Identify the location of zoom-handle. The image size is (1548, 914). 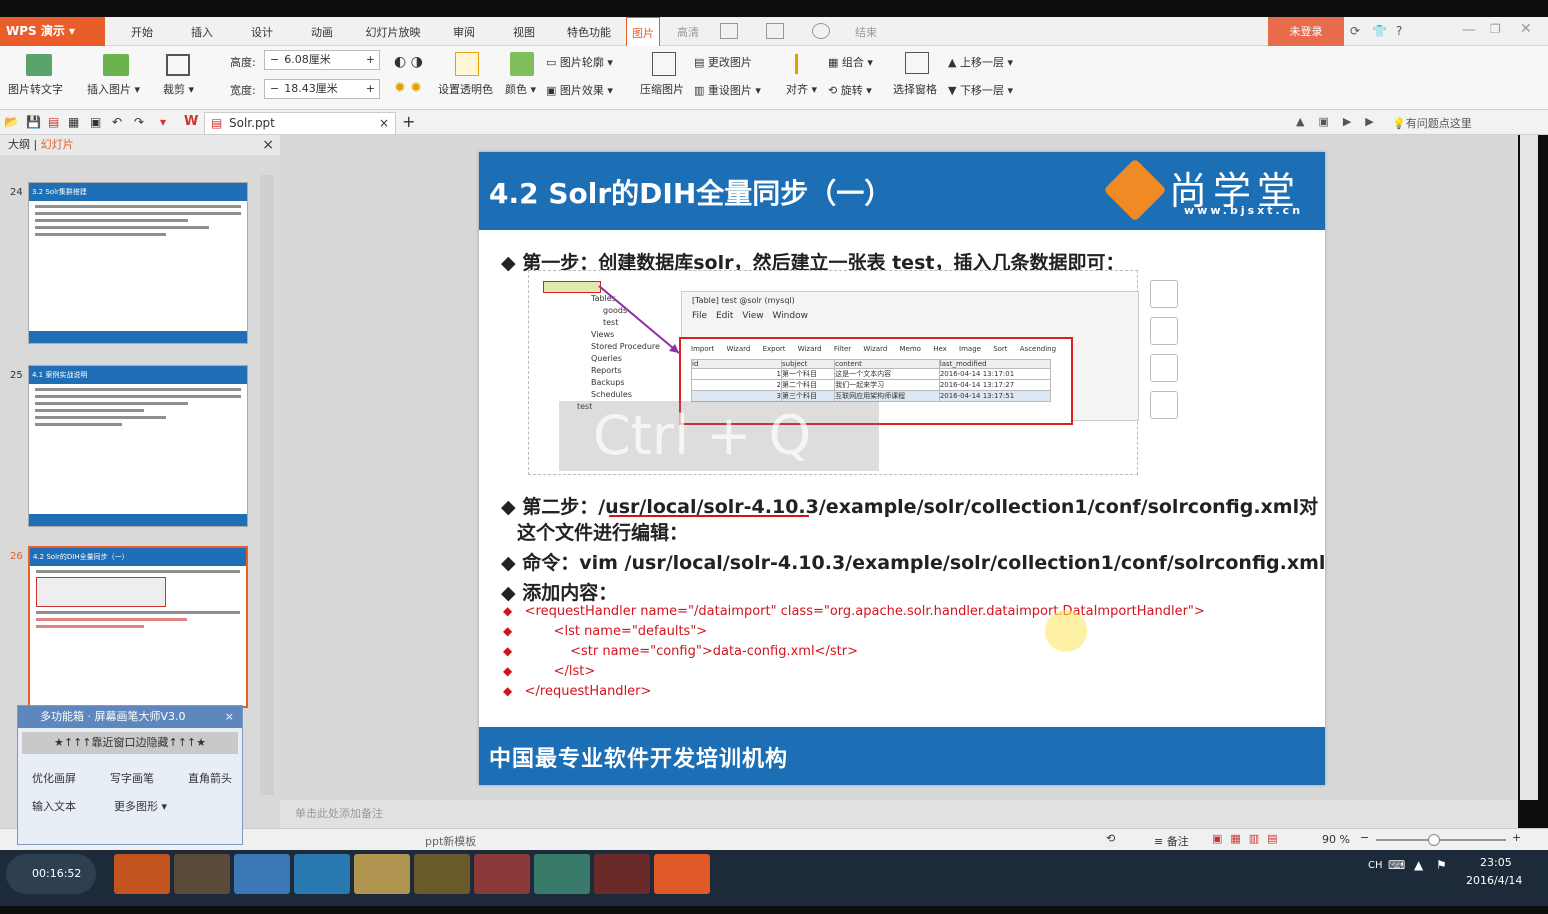
(1434, 840).